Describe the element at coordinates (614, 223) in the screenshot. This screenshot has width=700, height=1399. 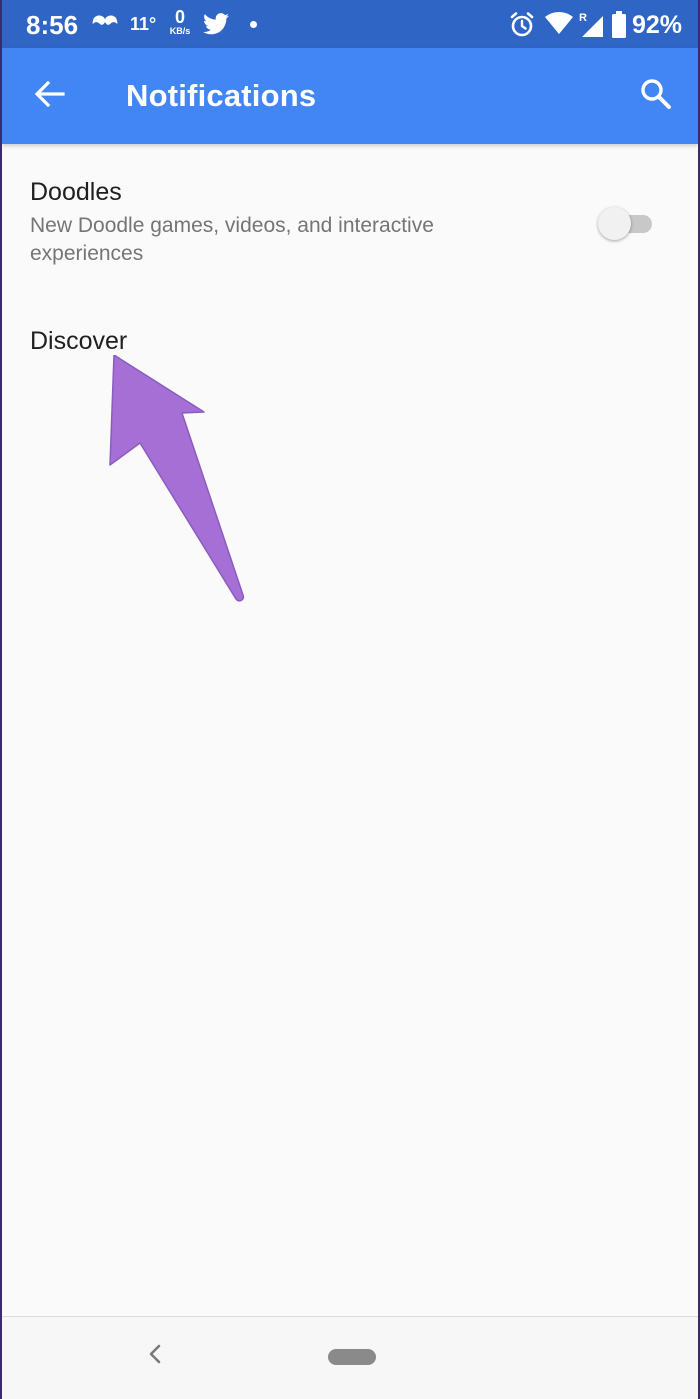
I see `toggle-thumb` at that location.